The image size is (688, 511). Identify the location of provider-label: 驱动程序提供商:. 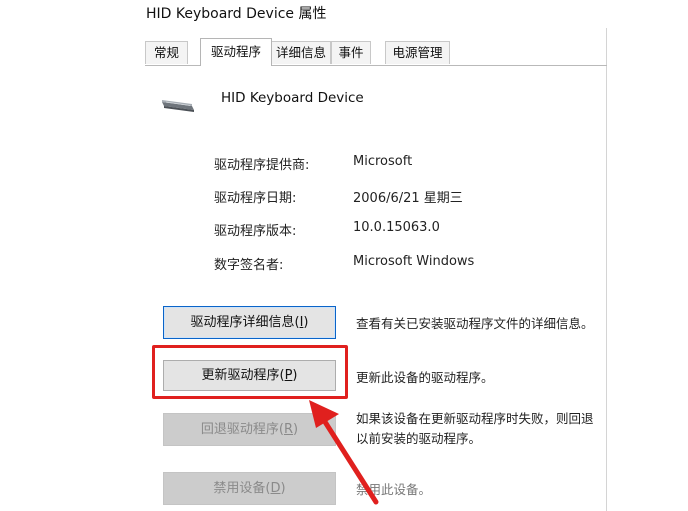
(262, 165).